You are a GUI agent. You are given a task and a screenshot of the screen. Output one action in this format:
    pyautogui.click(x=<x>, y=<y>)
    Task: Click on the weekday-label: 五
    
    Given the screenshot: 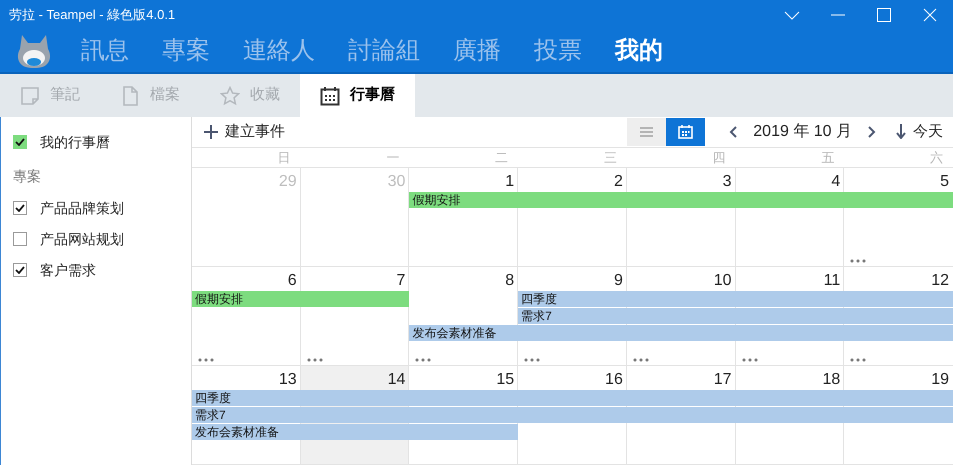 What is the action you would take?
    pyautogui.click(x=827, y=157)
    